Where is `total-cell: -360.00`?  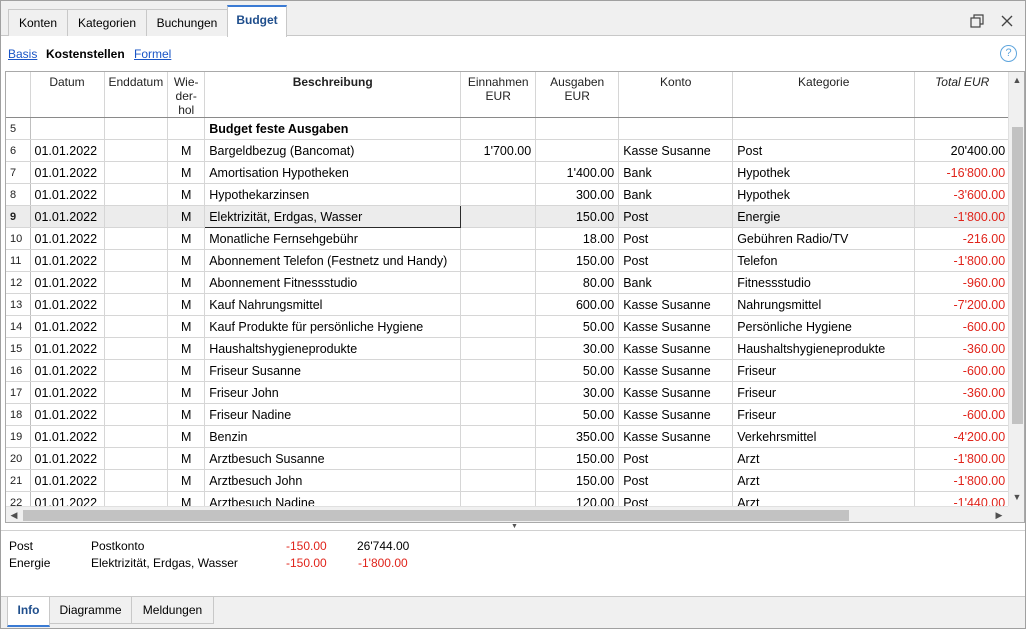
total-cell: -360.00 is located at coordinates (962, 392).